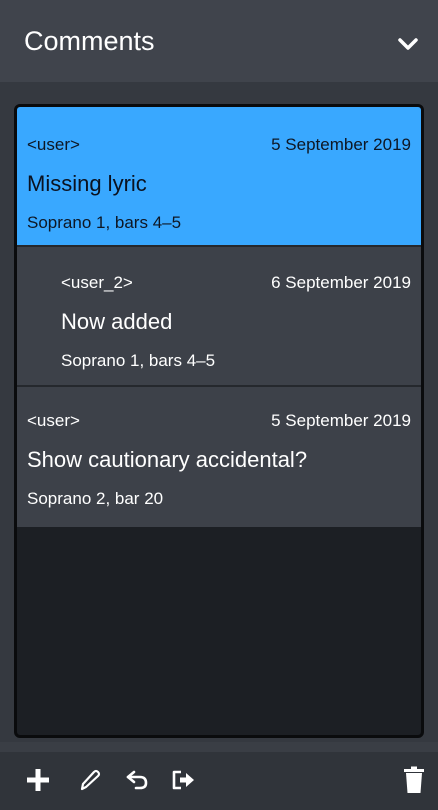  I want to click on pencil-icon, so click(90, 780).